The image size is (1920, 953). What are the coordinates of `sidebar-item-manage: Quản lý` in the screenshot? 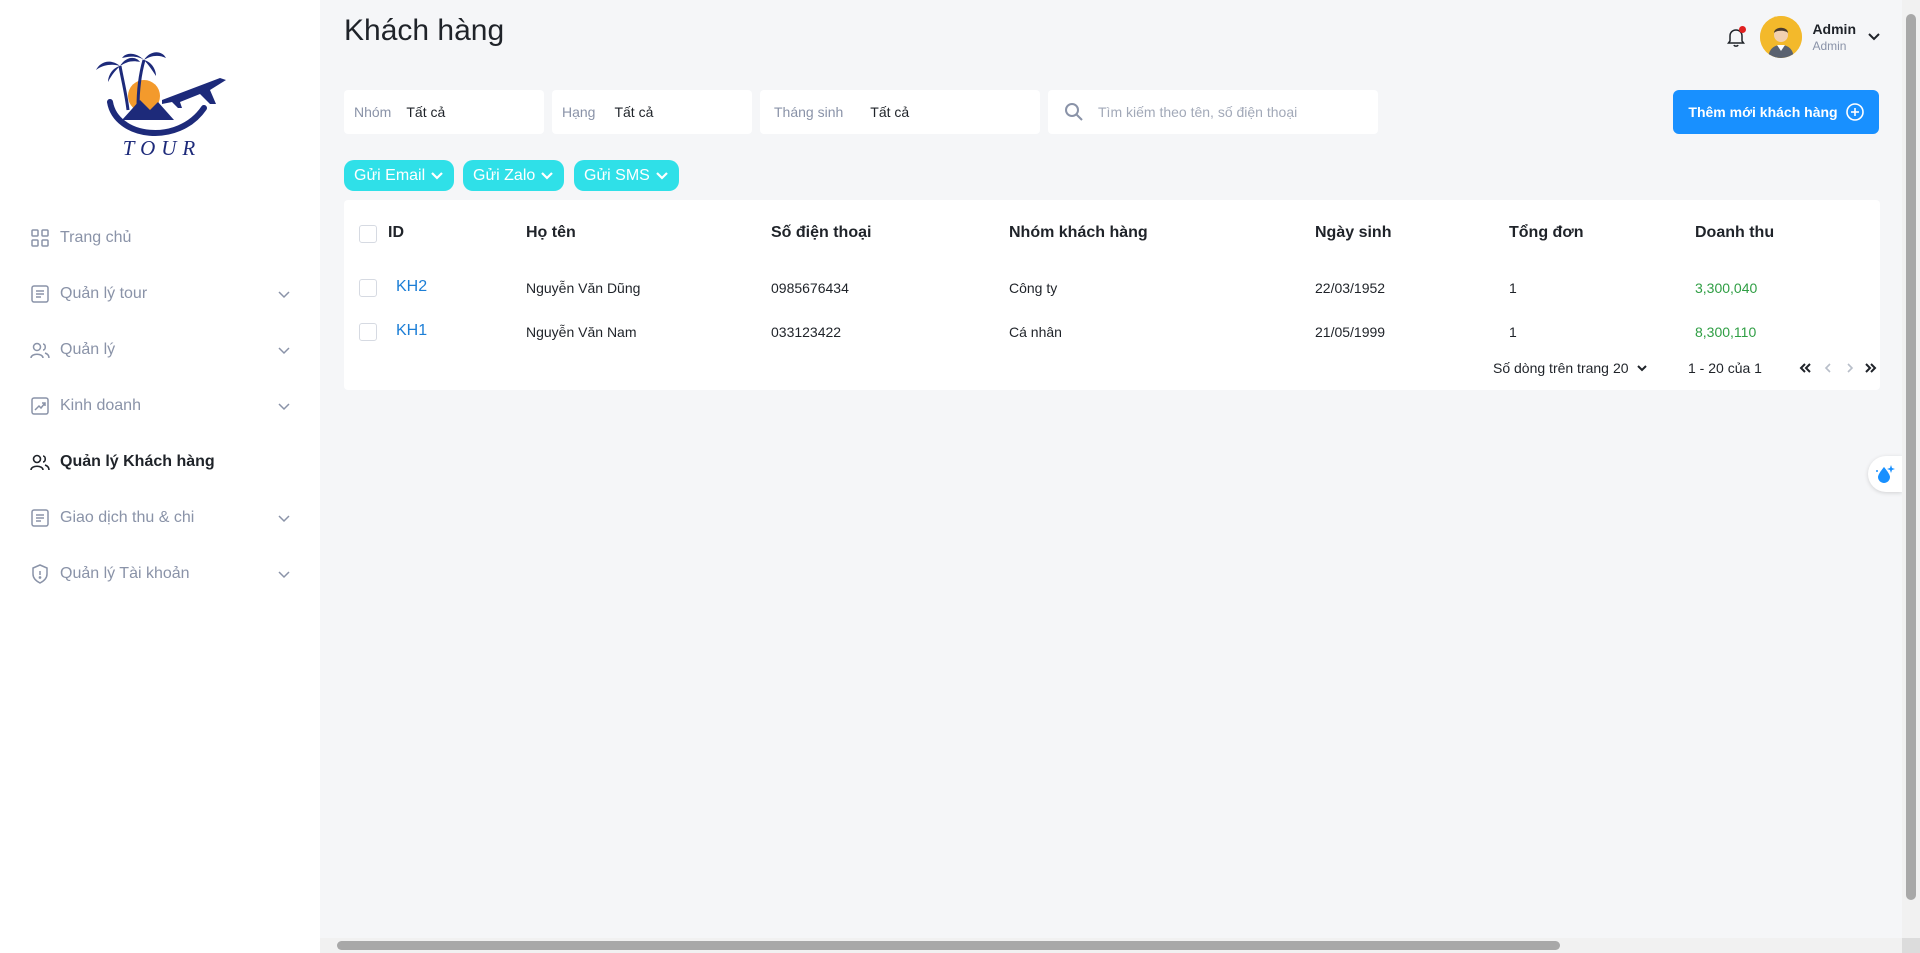 It's located at (160, 350).